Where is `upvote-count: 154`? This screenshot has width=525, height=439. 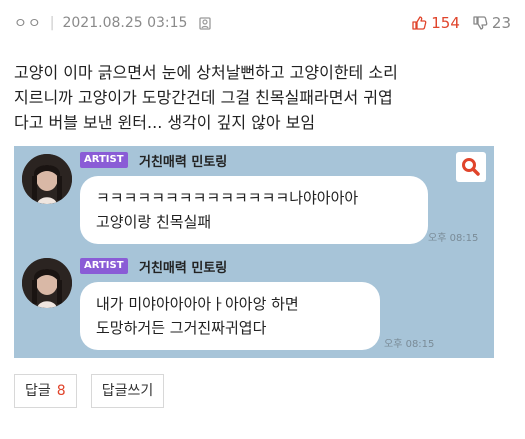 upvote-count: 154 is located at coordinates (445, 23).